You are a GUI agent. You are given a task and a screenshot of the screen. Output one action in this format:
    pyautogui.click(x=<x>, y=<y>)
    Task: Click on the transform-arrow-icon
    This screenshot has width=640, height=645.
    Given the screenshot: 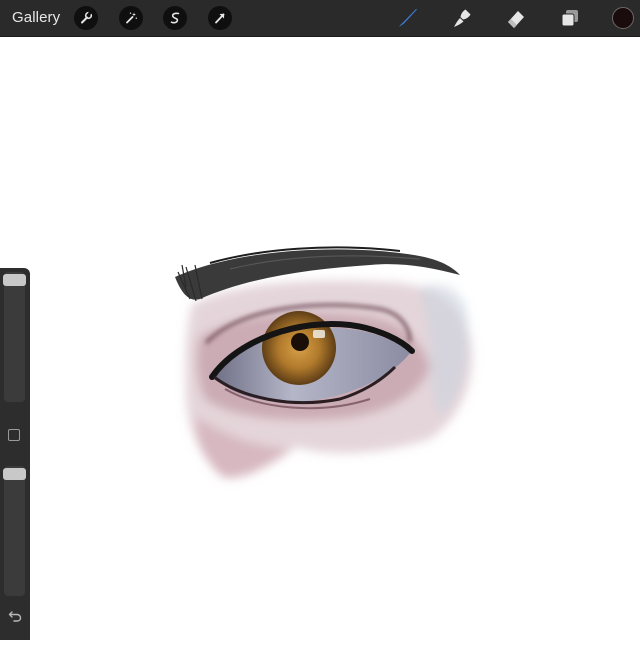 What is the action you would take?
    pyautogui.click(x=220, y=18)
    